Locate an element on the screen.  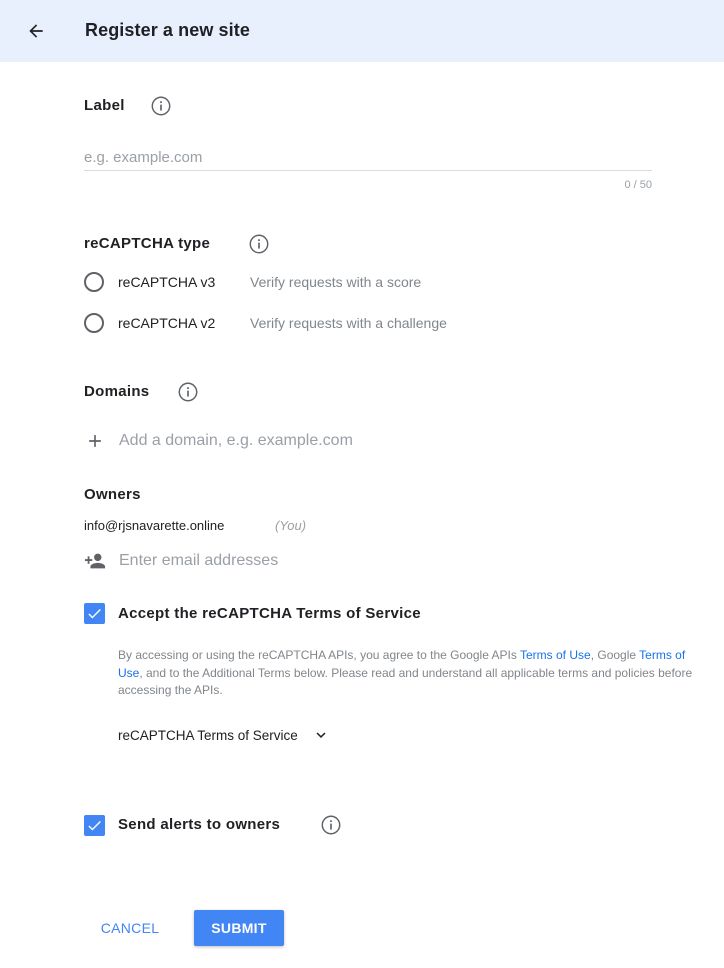
terms-text: , Google is located at coordinates (615, 655).